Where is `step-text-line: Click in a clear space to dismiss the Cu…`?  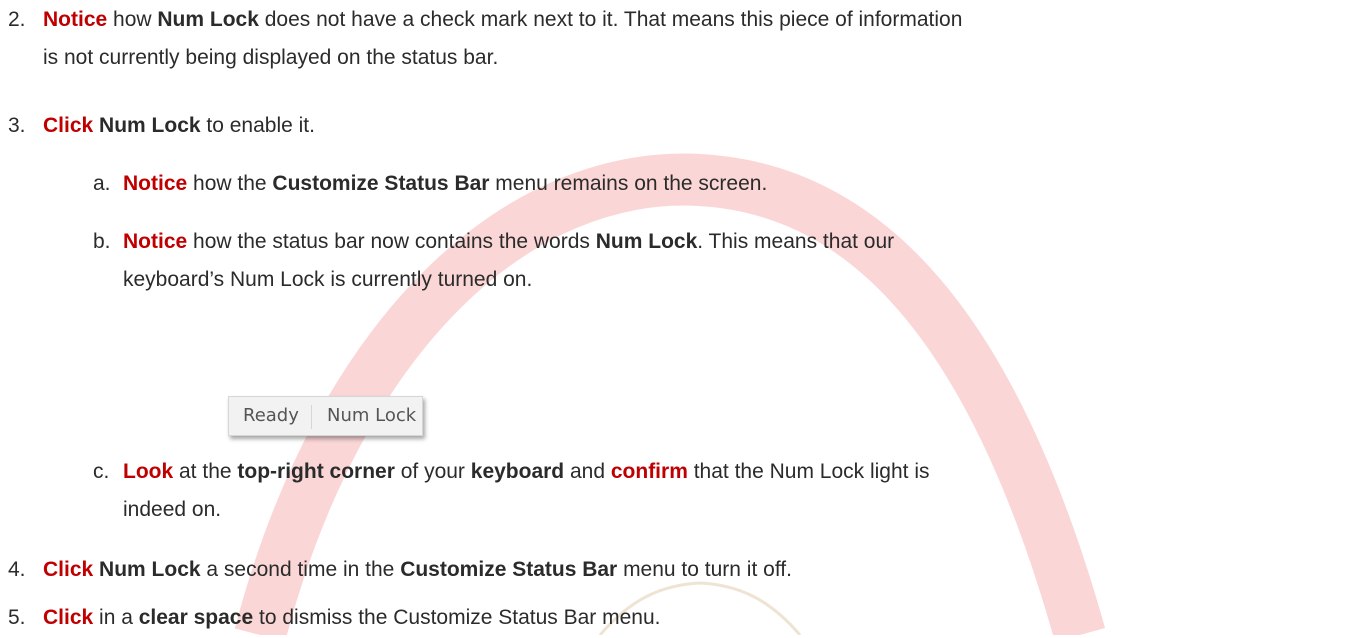 step-text-line: Click in a clear space to dismiss the Cu… is located at coordinates (352, 617).